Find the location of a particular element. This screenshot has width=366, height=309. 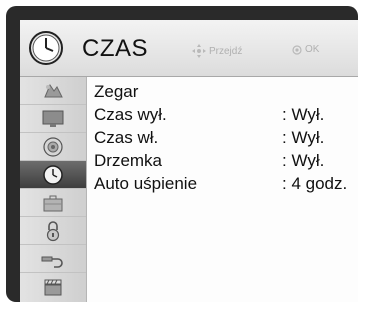

move-hint-label: Przejdź is located at coordinates (226, 51).